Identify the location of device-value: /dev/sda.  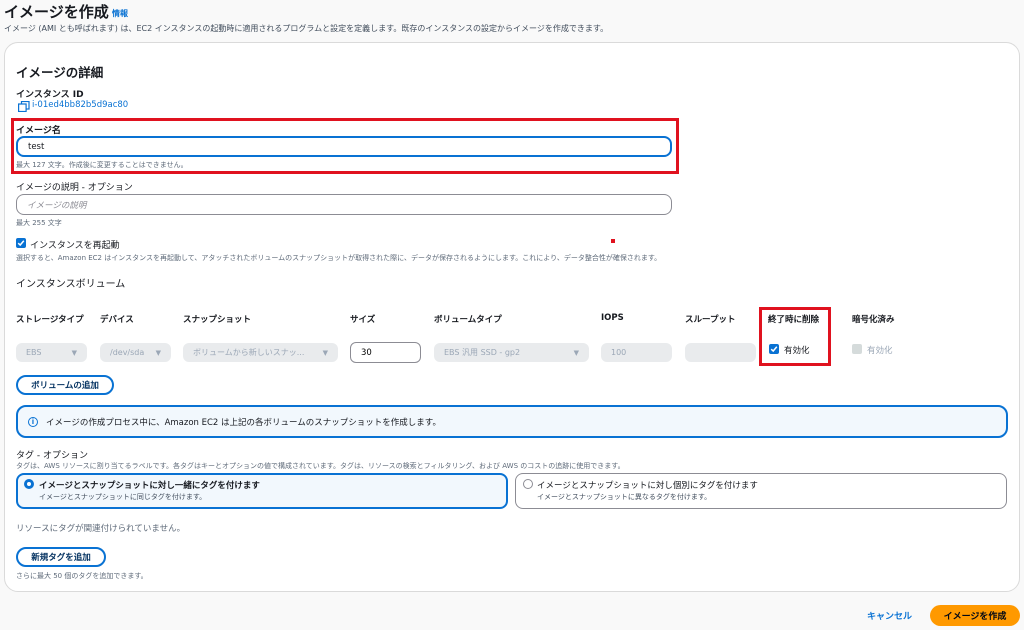
(127, 352).